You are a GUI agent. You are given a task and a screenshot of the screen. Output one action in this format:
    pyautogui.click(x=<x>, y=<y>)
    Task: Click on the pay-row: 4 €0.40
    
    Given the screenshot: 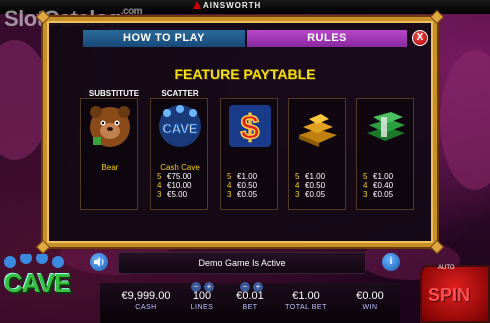 What is the action you would take?
    pyautogui.click(x=390, y=185)
    